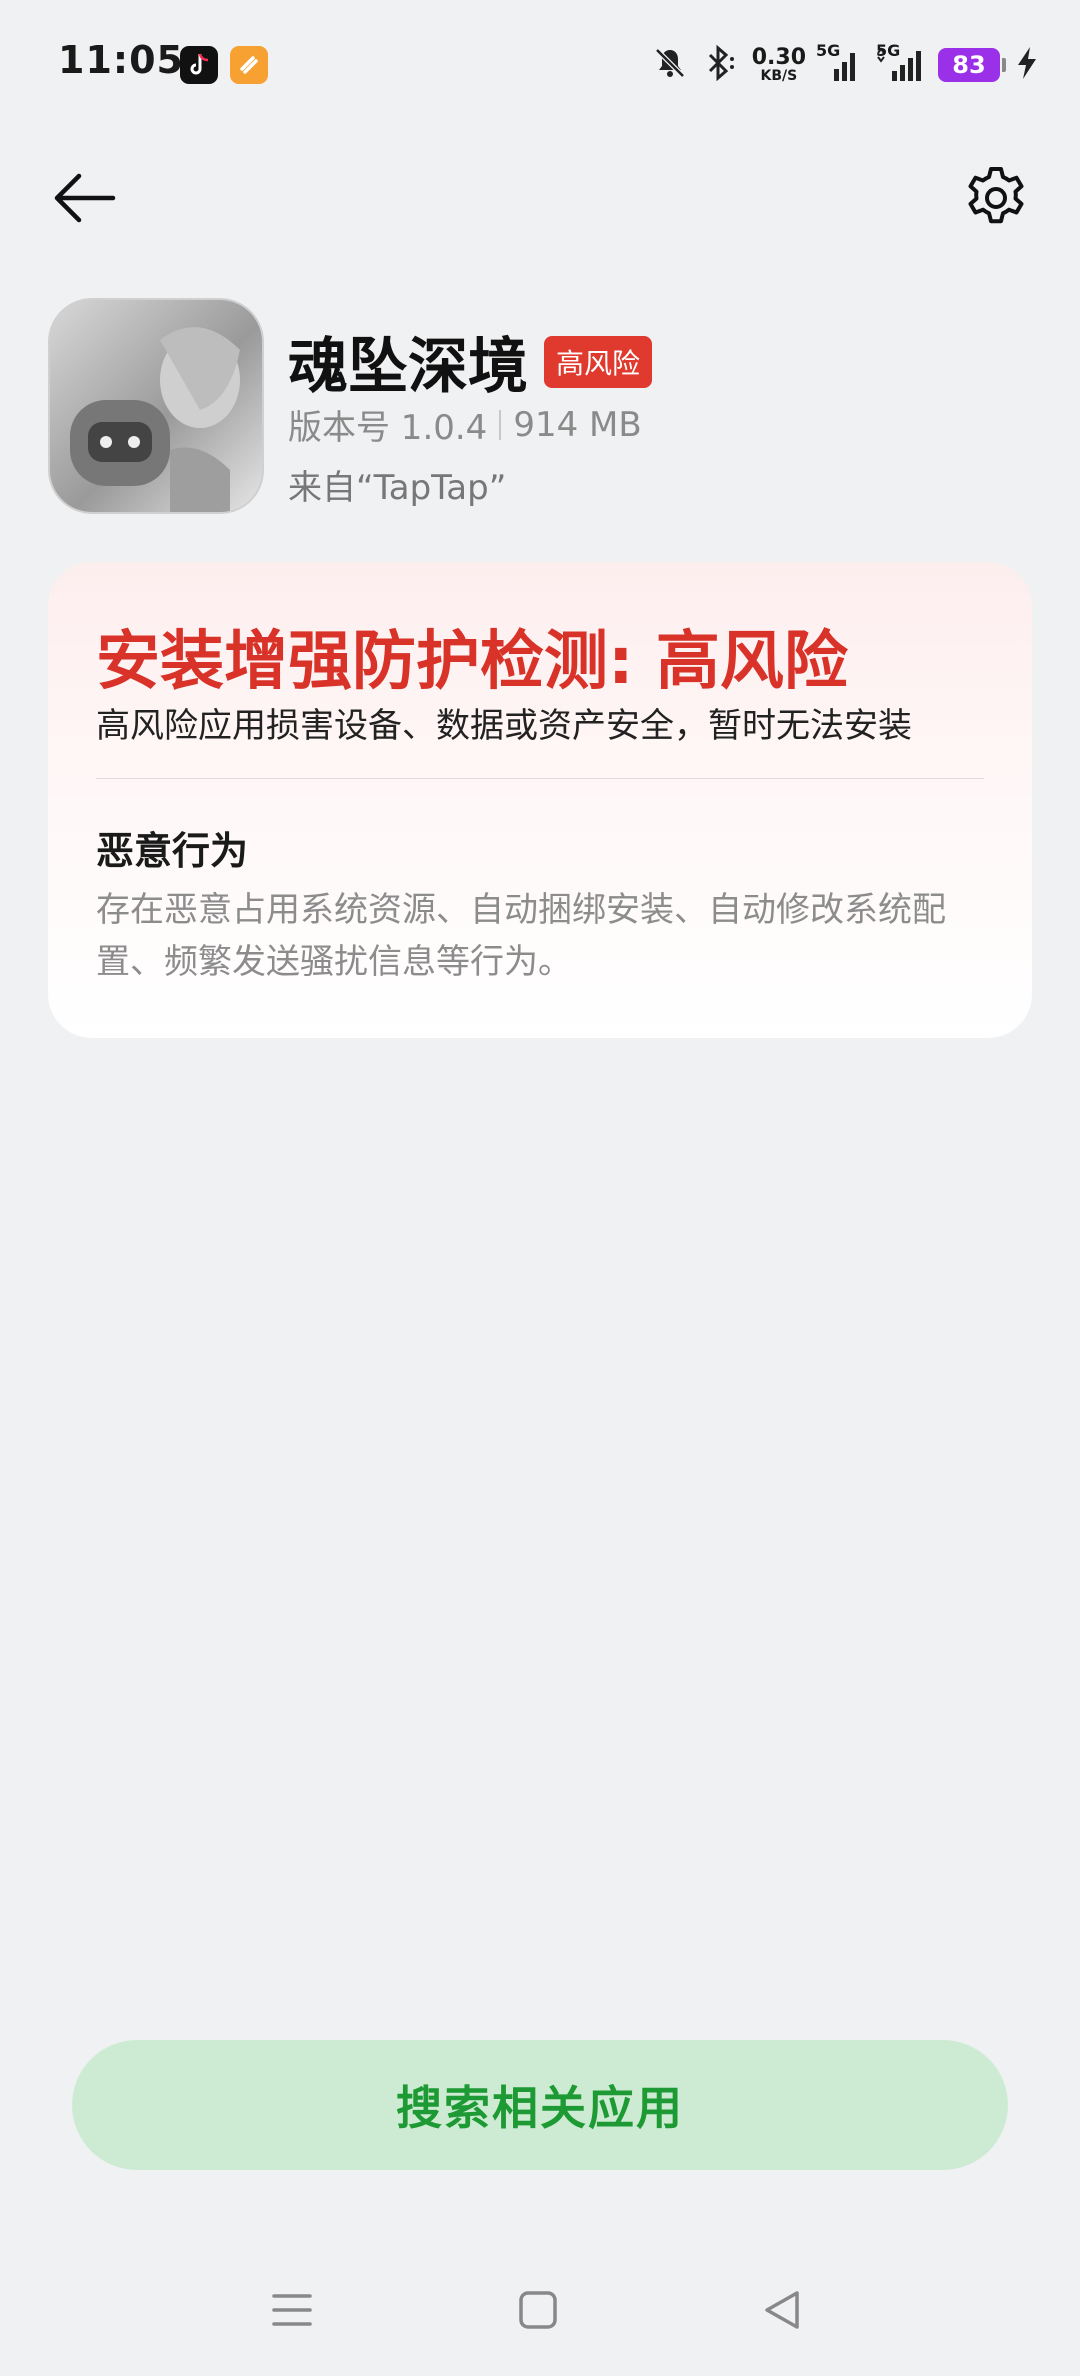  I want to click on gear-icon, so click(996, 195).